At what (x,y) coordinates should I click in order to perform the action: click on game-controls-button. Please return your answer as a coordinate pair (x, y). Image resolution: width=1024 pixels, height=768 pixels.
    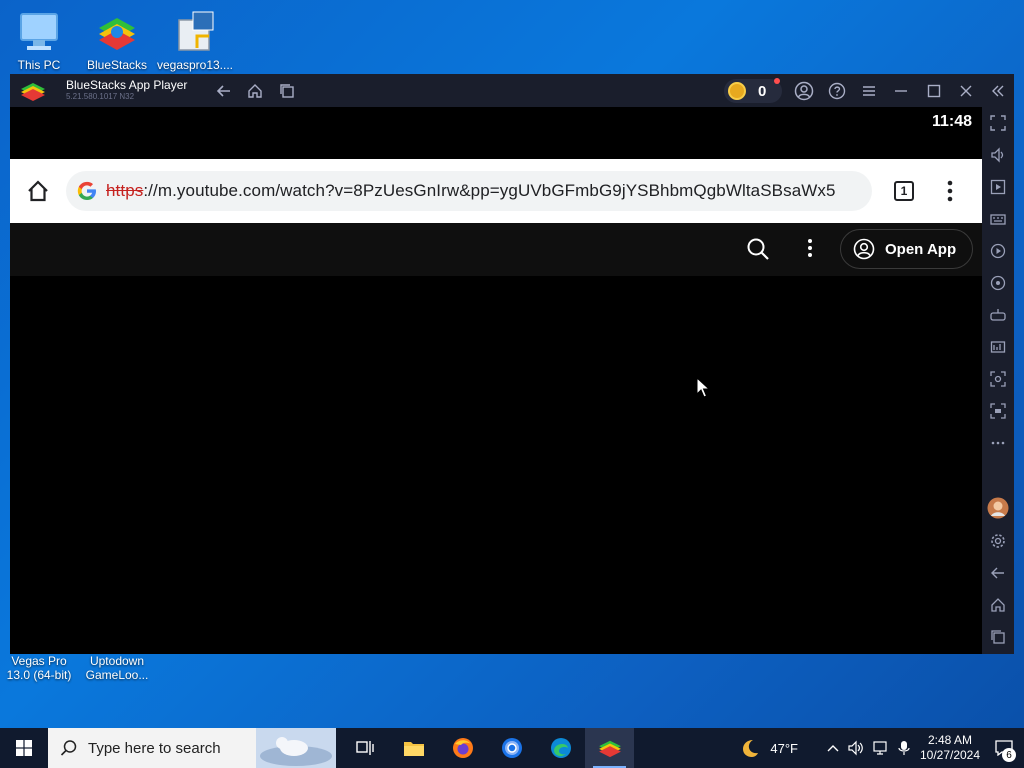
    Looking at the image, I should click on (998, 315).